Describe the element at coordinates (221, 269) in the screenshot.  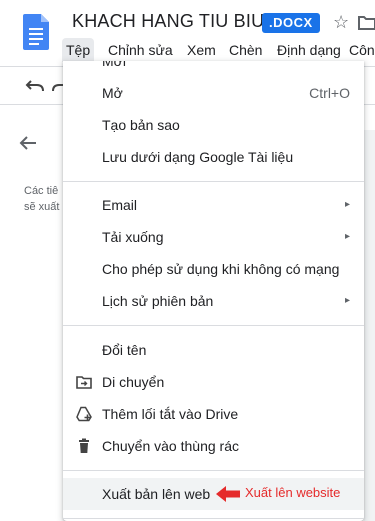
I see `menu-item-label: Cho phép sử dụng khi không có mạng` at that location.